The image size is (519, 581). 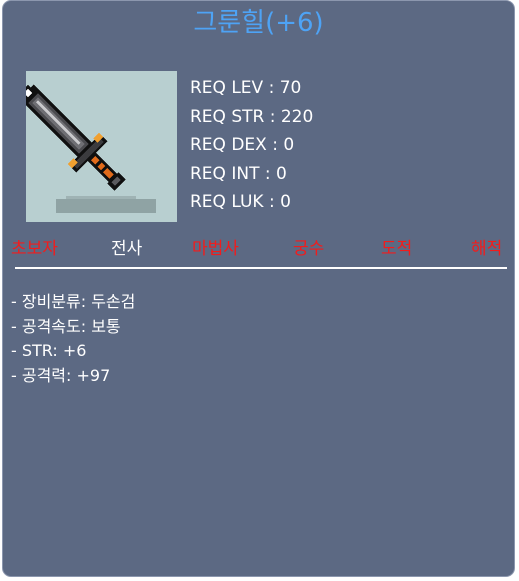 I want to click on job-beginner: 초보자, so click(x=34, y=249).